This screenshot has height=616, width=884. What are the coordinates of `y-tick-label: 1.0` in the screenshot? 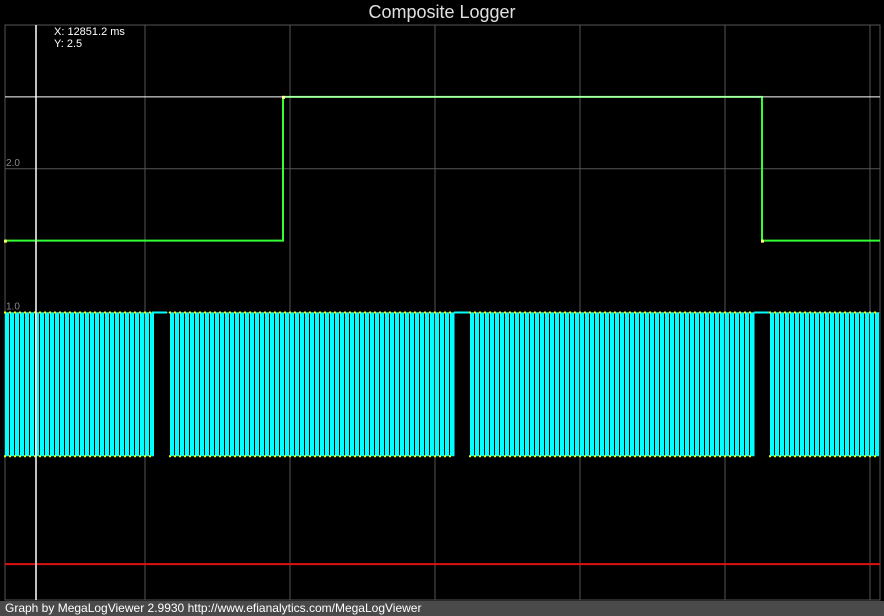 It's located at (13, 307).